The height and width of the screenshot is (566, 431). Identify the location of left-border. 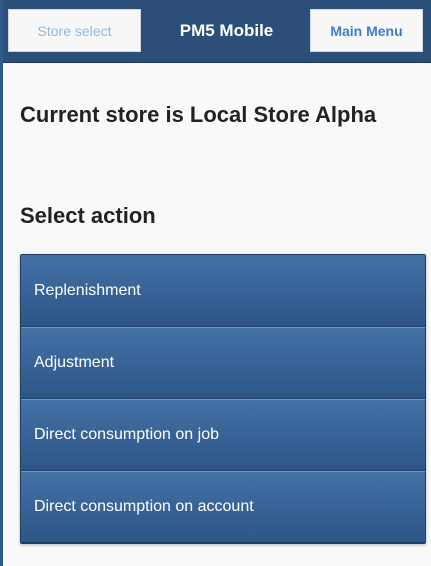
(1, 283).